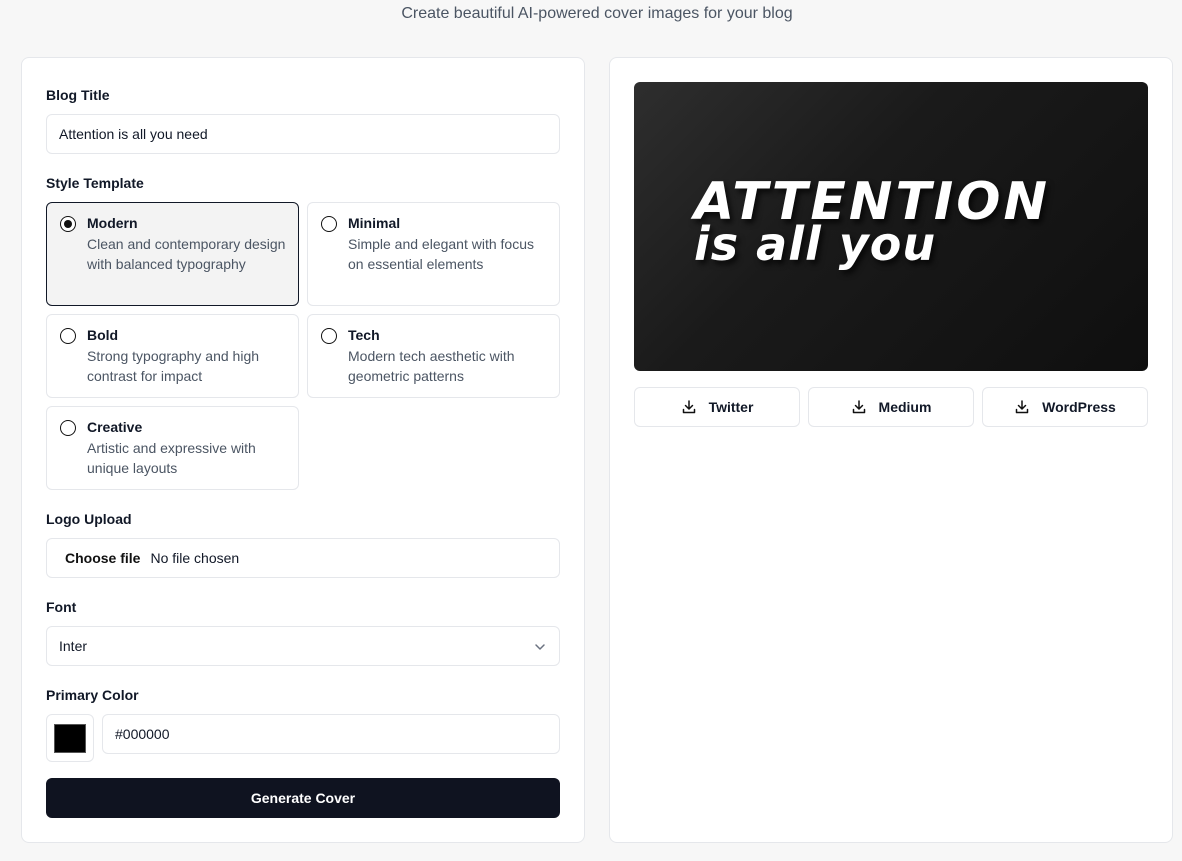 This screenshot has height=861, width=1182. I want to click on font-select: Inter, so click(303, 646).